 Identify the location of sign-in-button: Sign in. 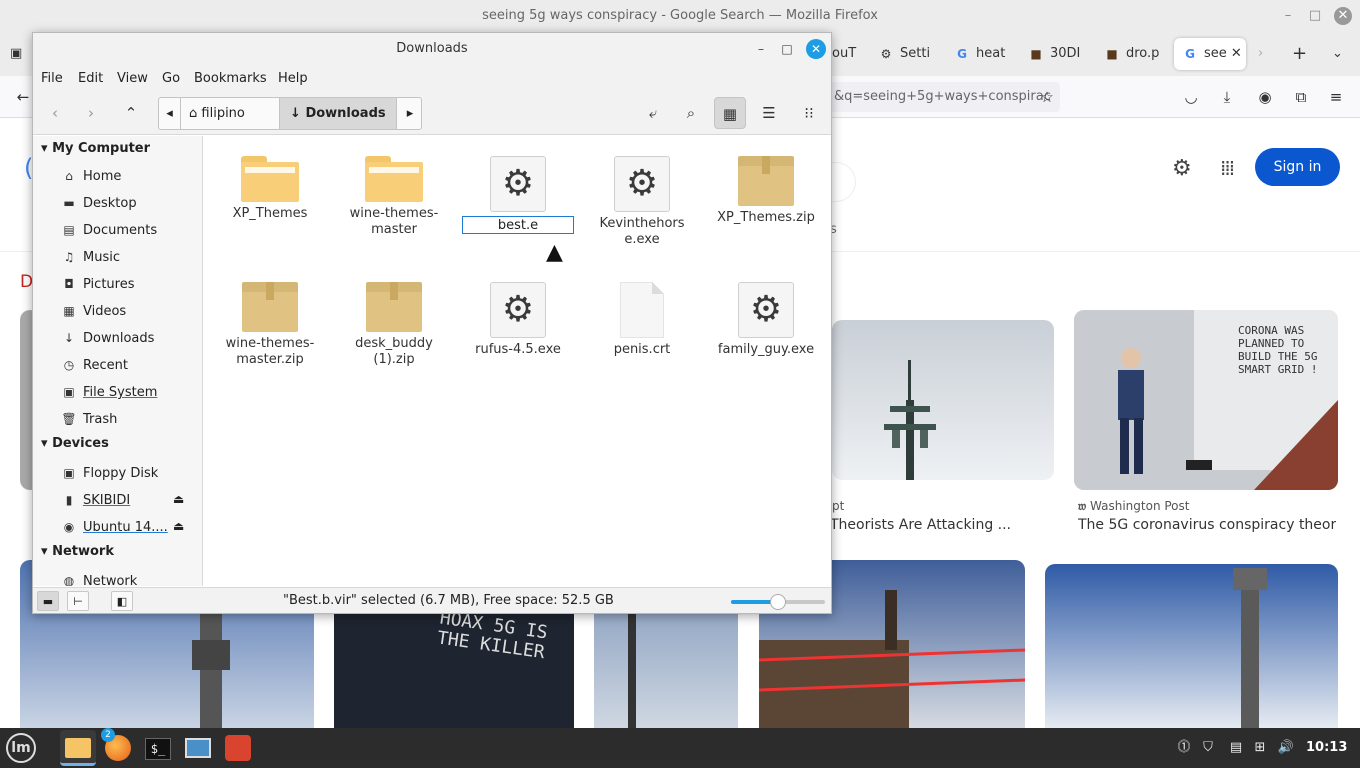
(1297, 167).